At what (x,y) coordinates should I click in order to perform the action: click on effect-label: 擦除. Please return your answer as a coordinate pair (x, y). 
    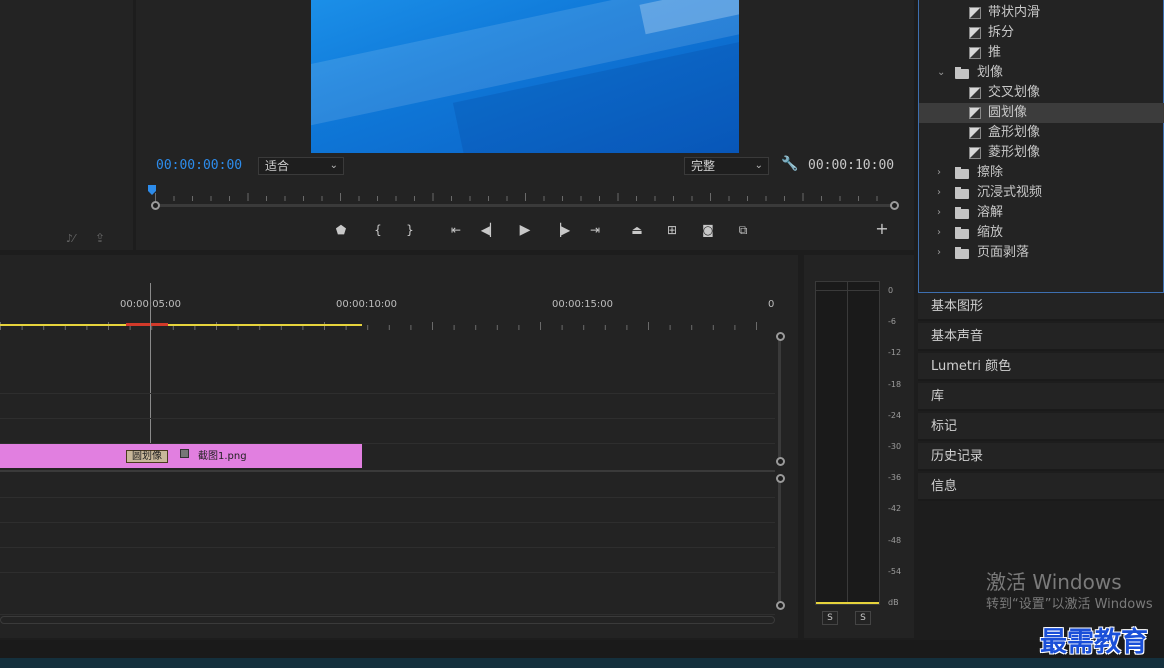
    Looking at the image, I should click on (990, 172).